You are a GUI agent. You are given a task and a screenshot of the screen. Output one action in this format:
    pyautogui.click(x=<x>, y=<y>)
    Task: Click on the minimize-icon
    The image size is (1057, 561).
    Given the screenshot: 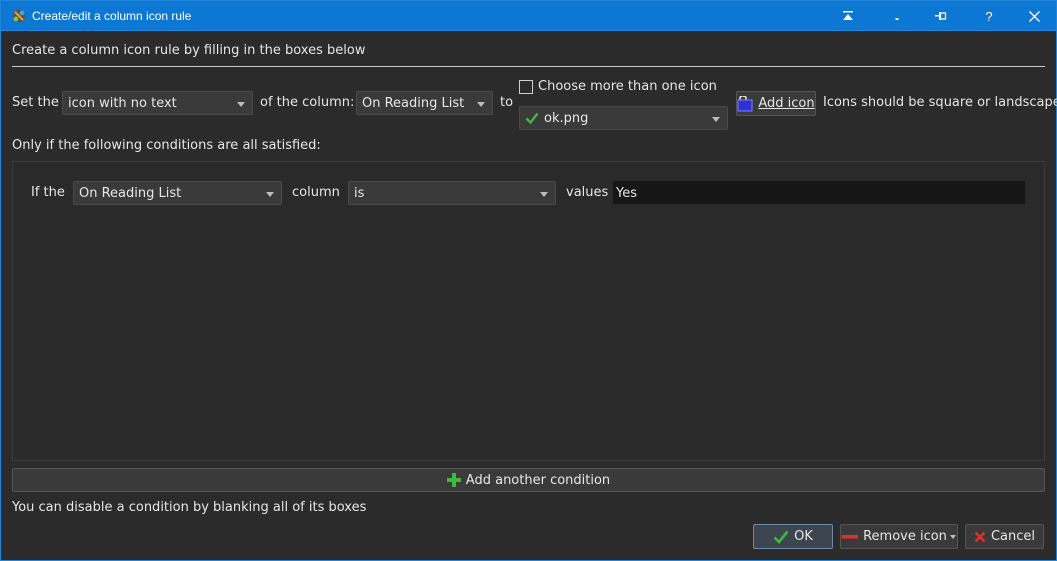 What is the action you would take?
    pyautogui.click(x=897, y=16)
    